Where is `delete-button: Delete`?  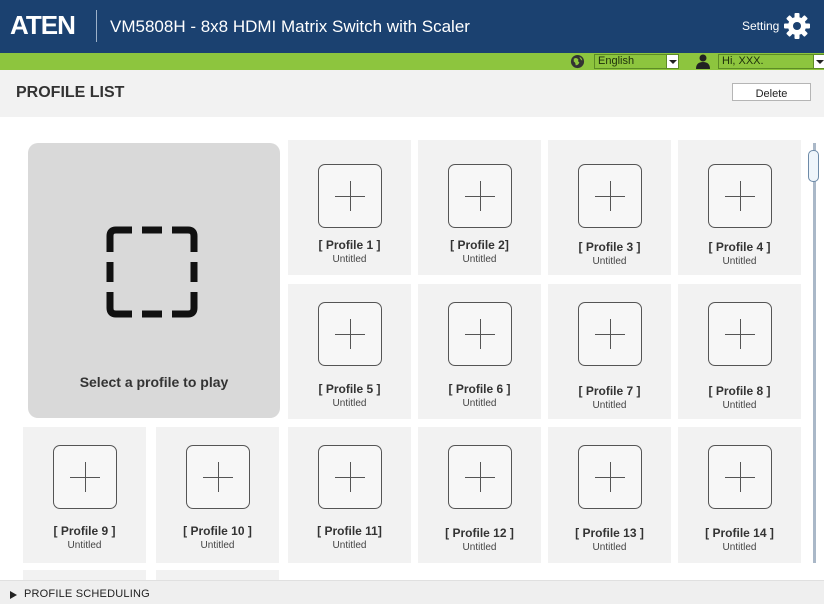 delete-button: Delete is located at coordinates (771, 92).